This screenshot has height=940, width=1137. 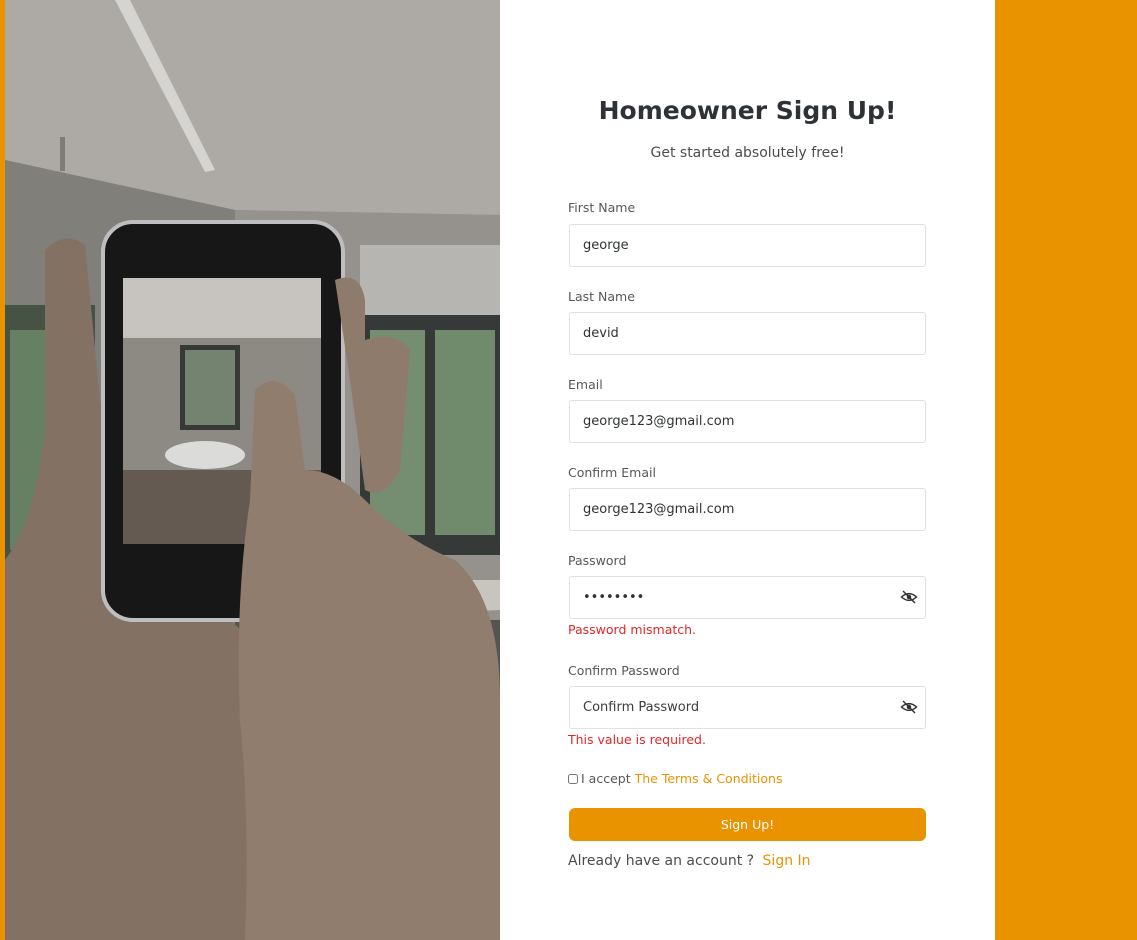 What do you see at coordinates (597, 560) in the screenshot?
I see `password-label: Password` at bounding box center [597, 560].